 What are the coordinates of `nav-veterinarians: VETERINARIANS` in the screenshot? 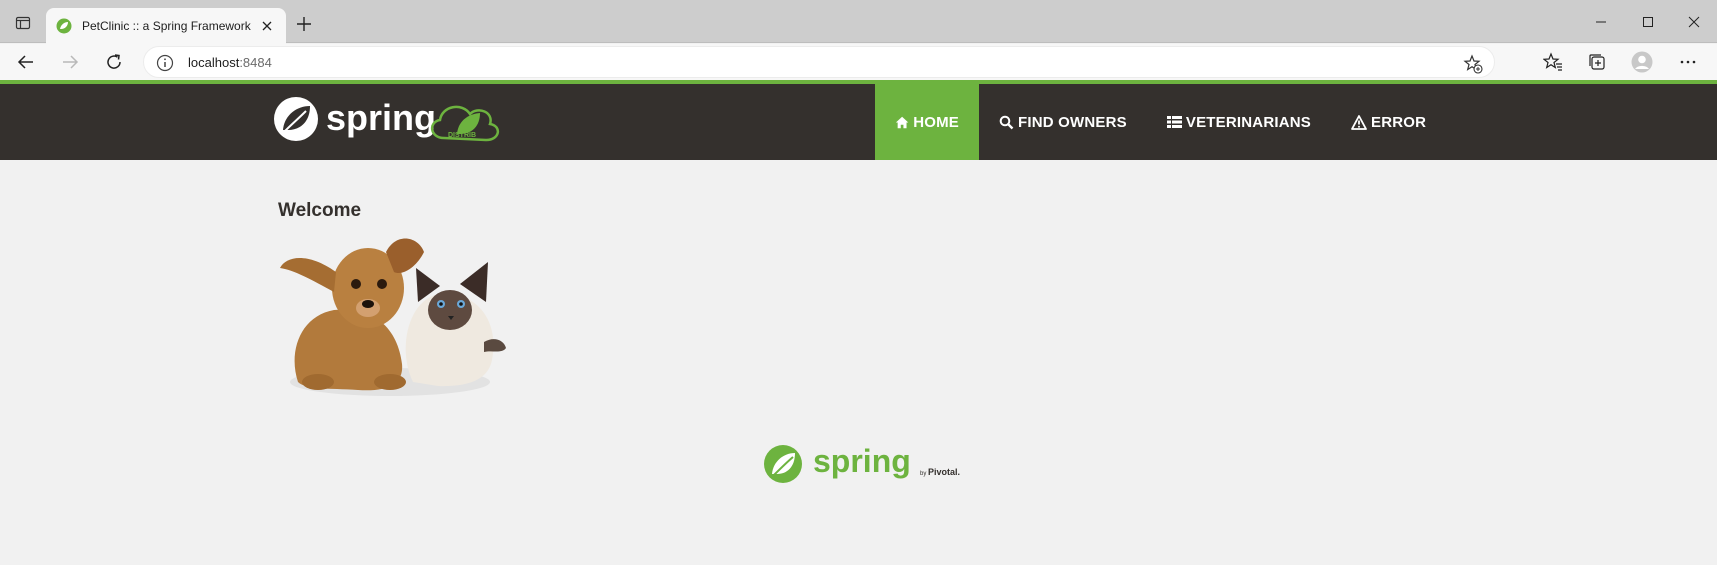 It's located at (1239, 122).